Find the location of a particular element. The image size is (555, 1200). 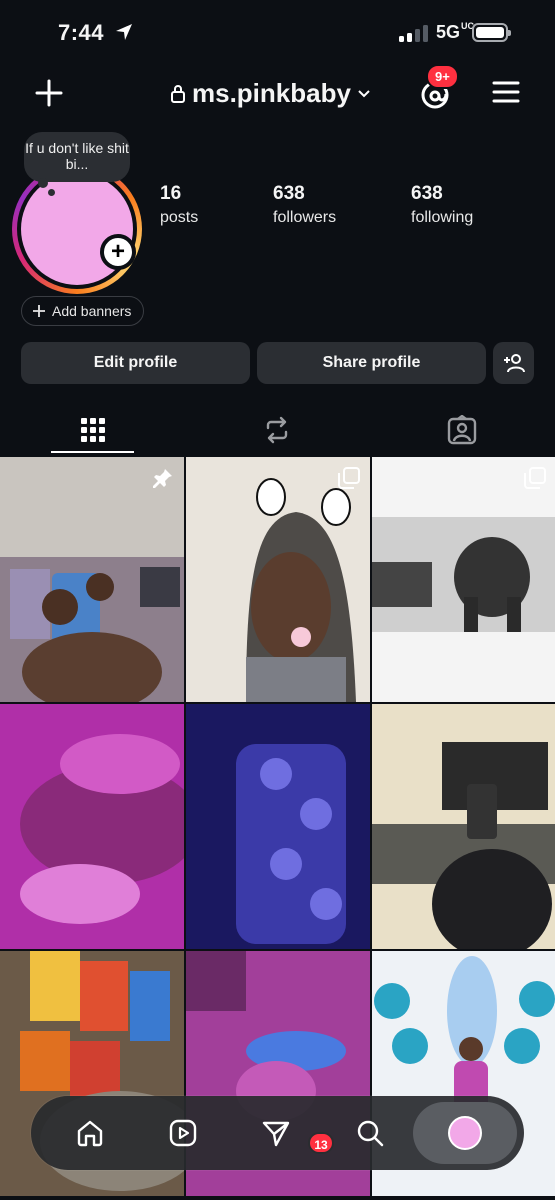

chevron-down-icon is located at coordinates (364, 93).